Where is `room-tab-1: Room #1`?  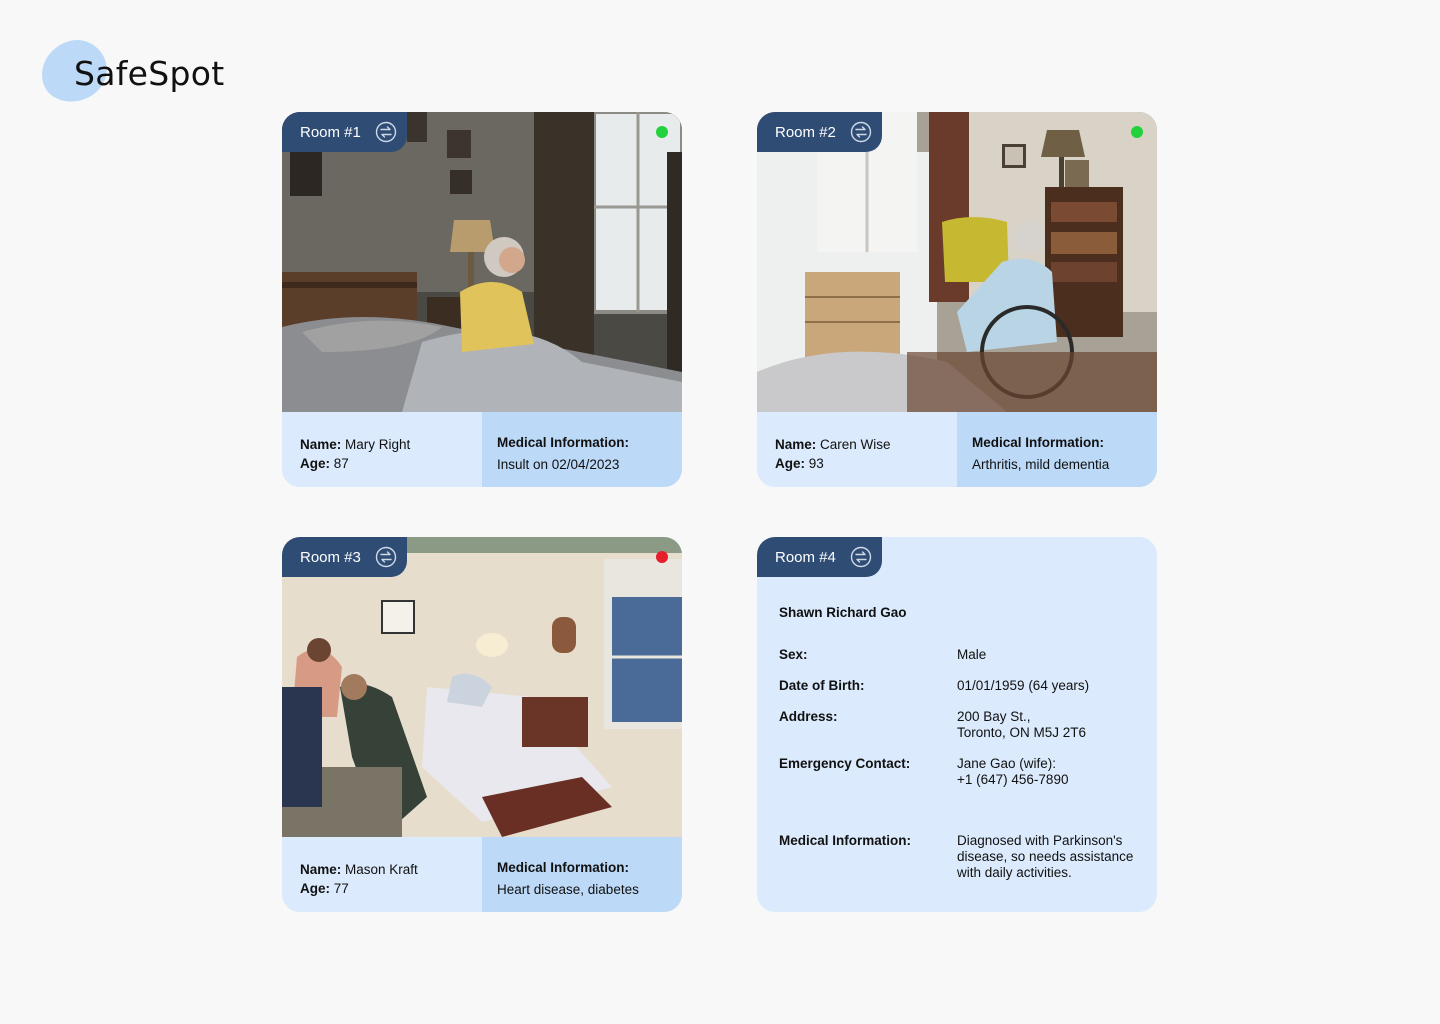
room-tab-1: Room #1 is located at coordinates (344, 132).